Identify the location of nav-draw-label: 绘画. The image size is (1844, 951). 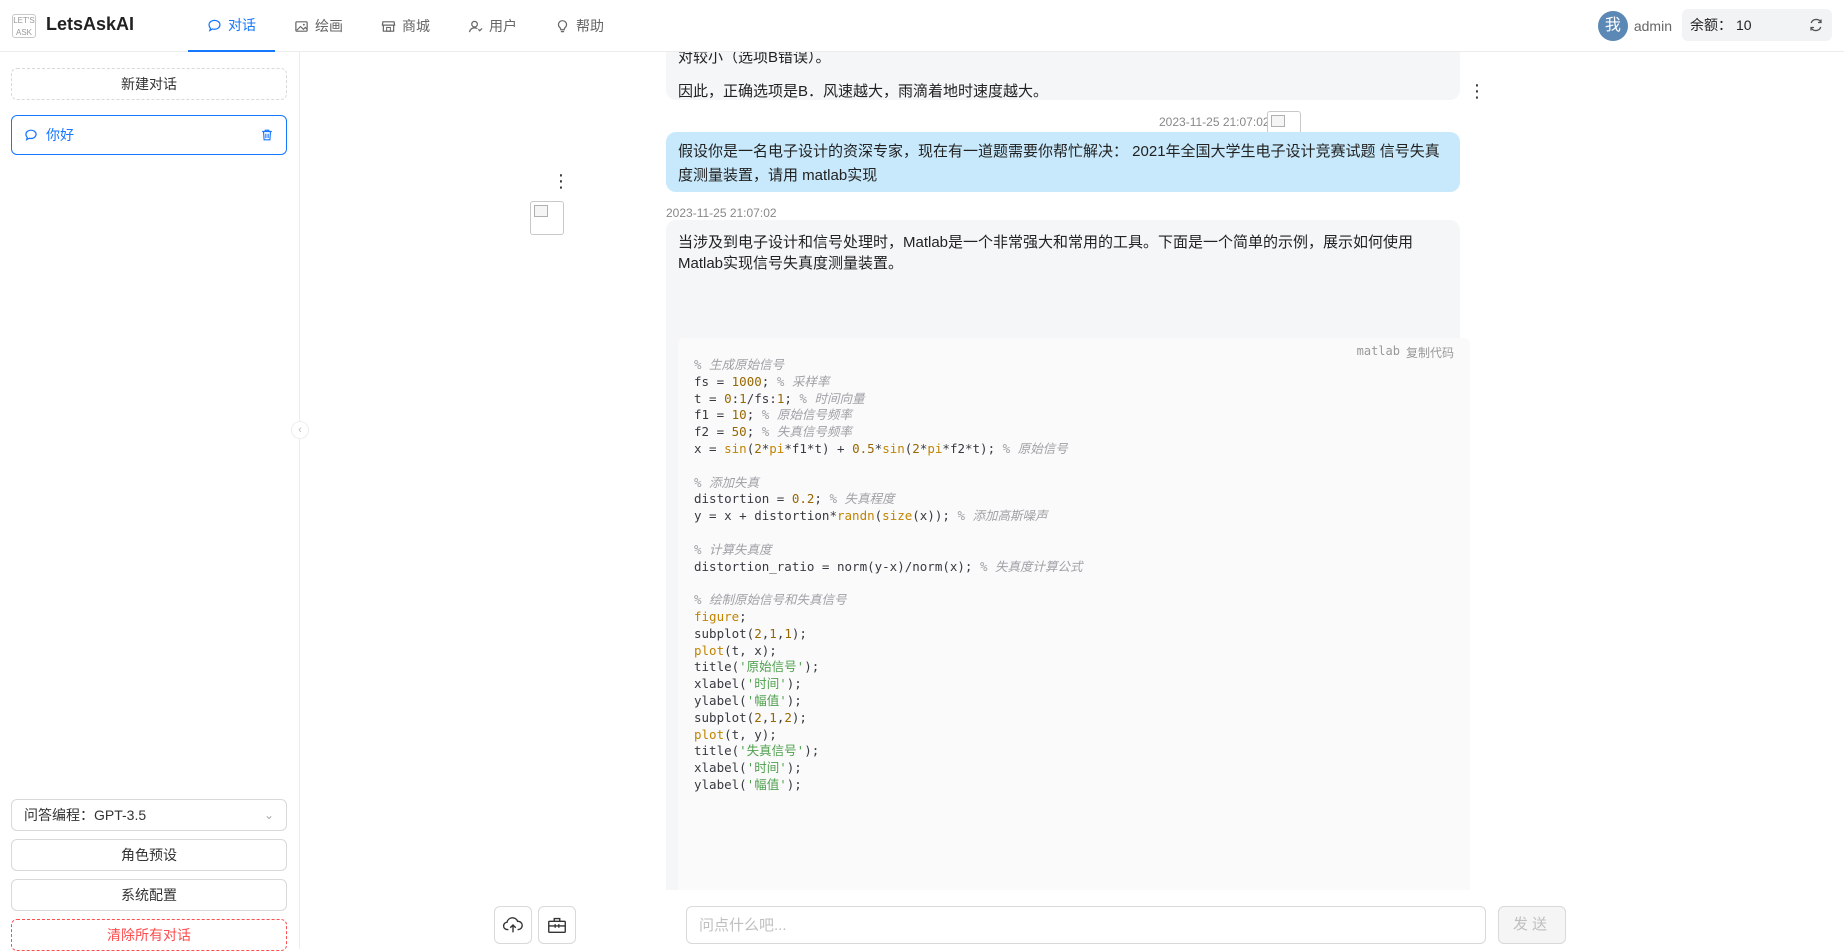
(329, 26).